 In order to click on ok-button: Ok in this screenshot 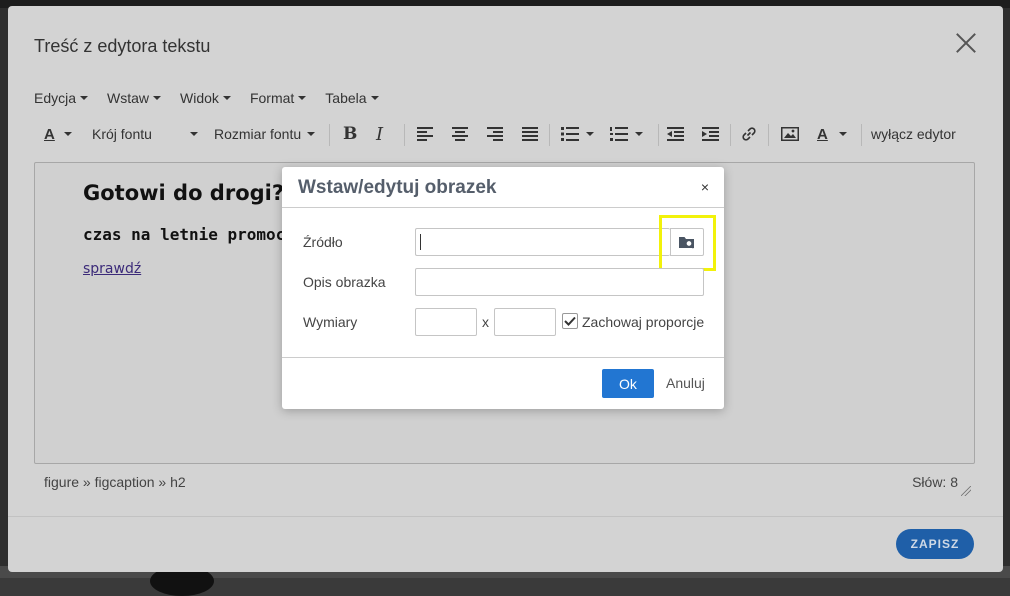, I will do `click(628, 383)`.